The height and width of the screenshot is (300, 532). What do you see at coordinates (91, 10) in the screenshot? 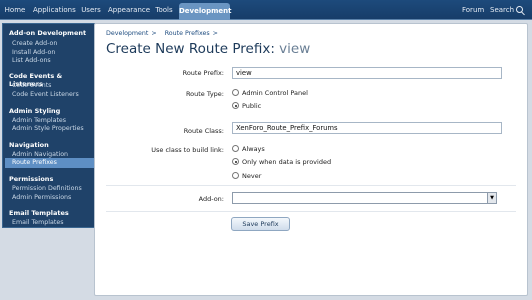
I see `tab-users: Users` at bounding box center [91, 10].